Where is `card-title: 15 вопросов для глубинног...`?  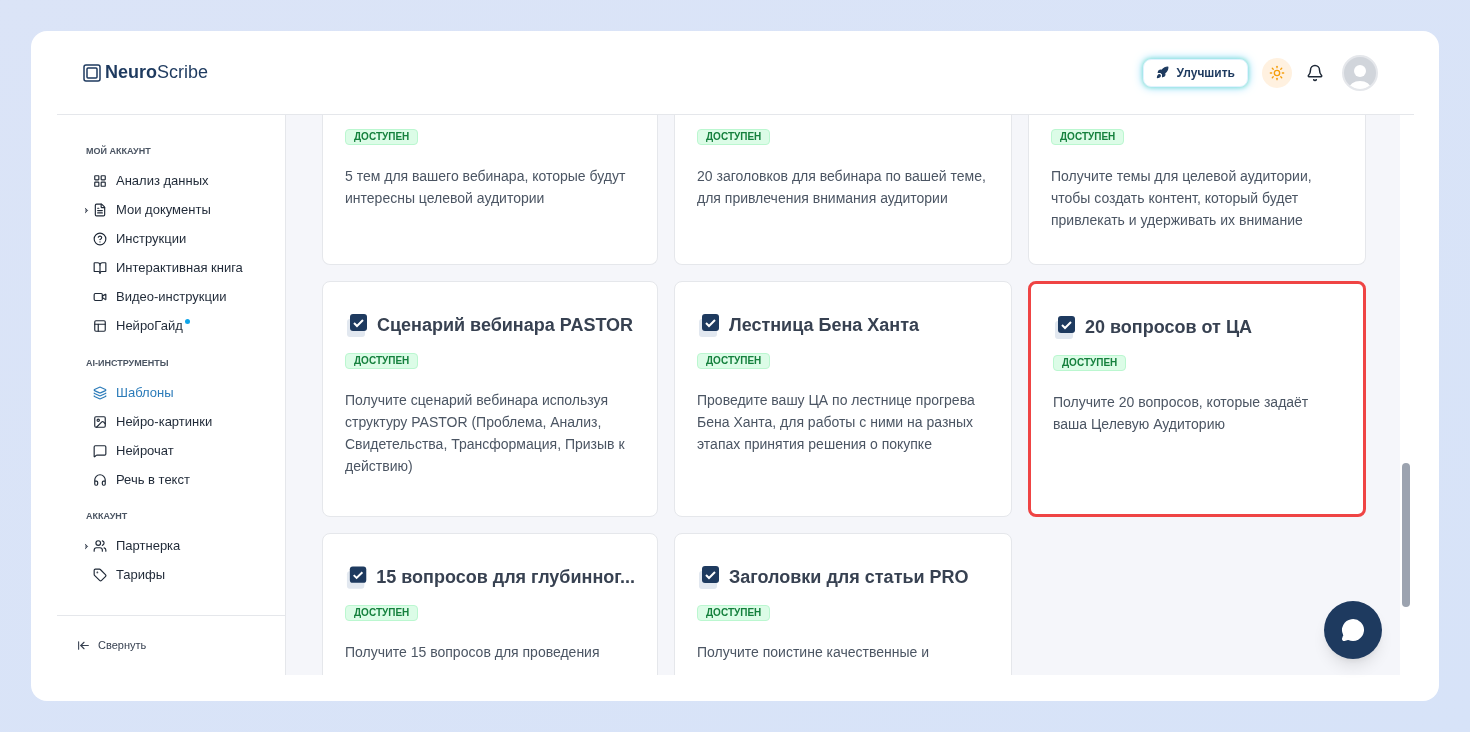 card-title: 15 вопросов для глубинног... is located at coordinates (505, 577).